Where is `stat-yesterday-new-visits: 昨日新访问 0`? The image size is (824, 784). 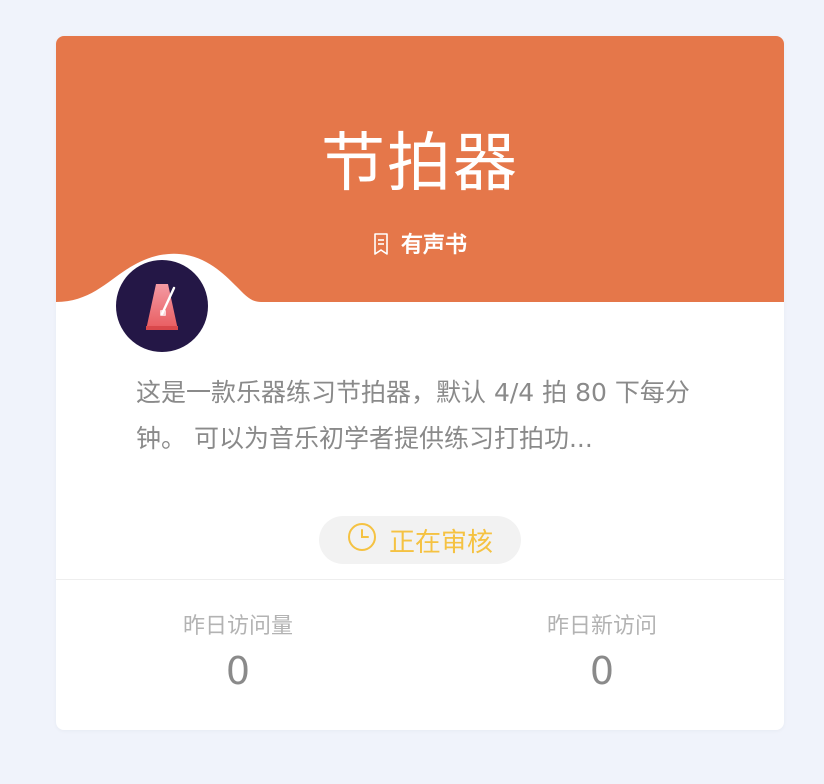
stat-yesterday-new-visits: 昨日新访问 0 is located at coordinates (602, 654).